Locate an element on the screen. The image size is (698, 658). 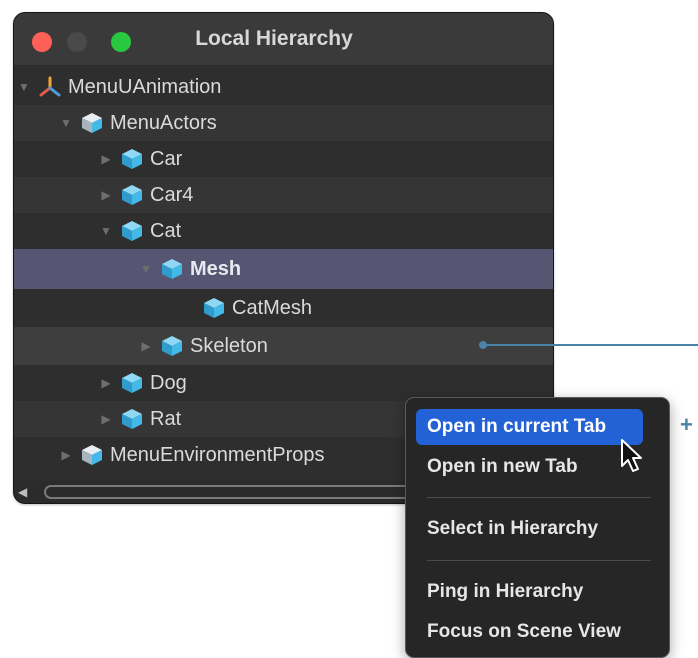
tree-row-label: Dog is located at coordinates (168, 383).